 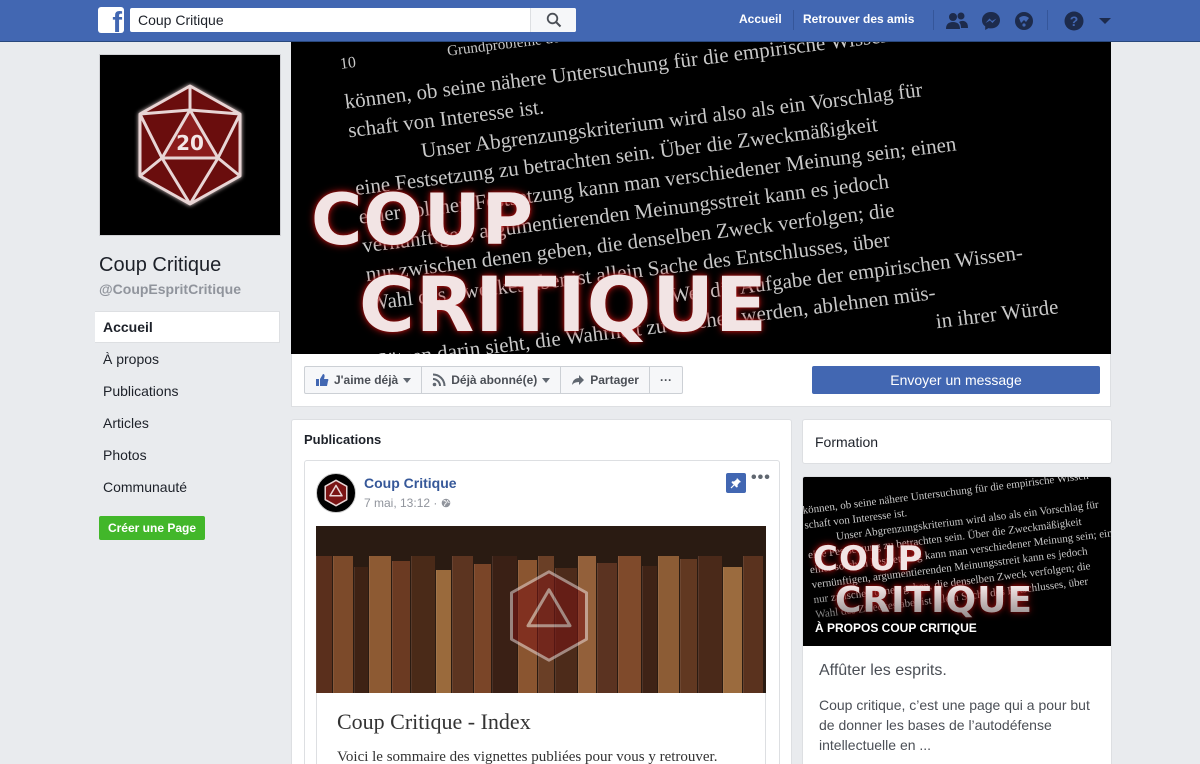 I want to click on about-image-title-line1: COUP, so click(x=868, y=559).